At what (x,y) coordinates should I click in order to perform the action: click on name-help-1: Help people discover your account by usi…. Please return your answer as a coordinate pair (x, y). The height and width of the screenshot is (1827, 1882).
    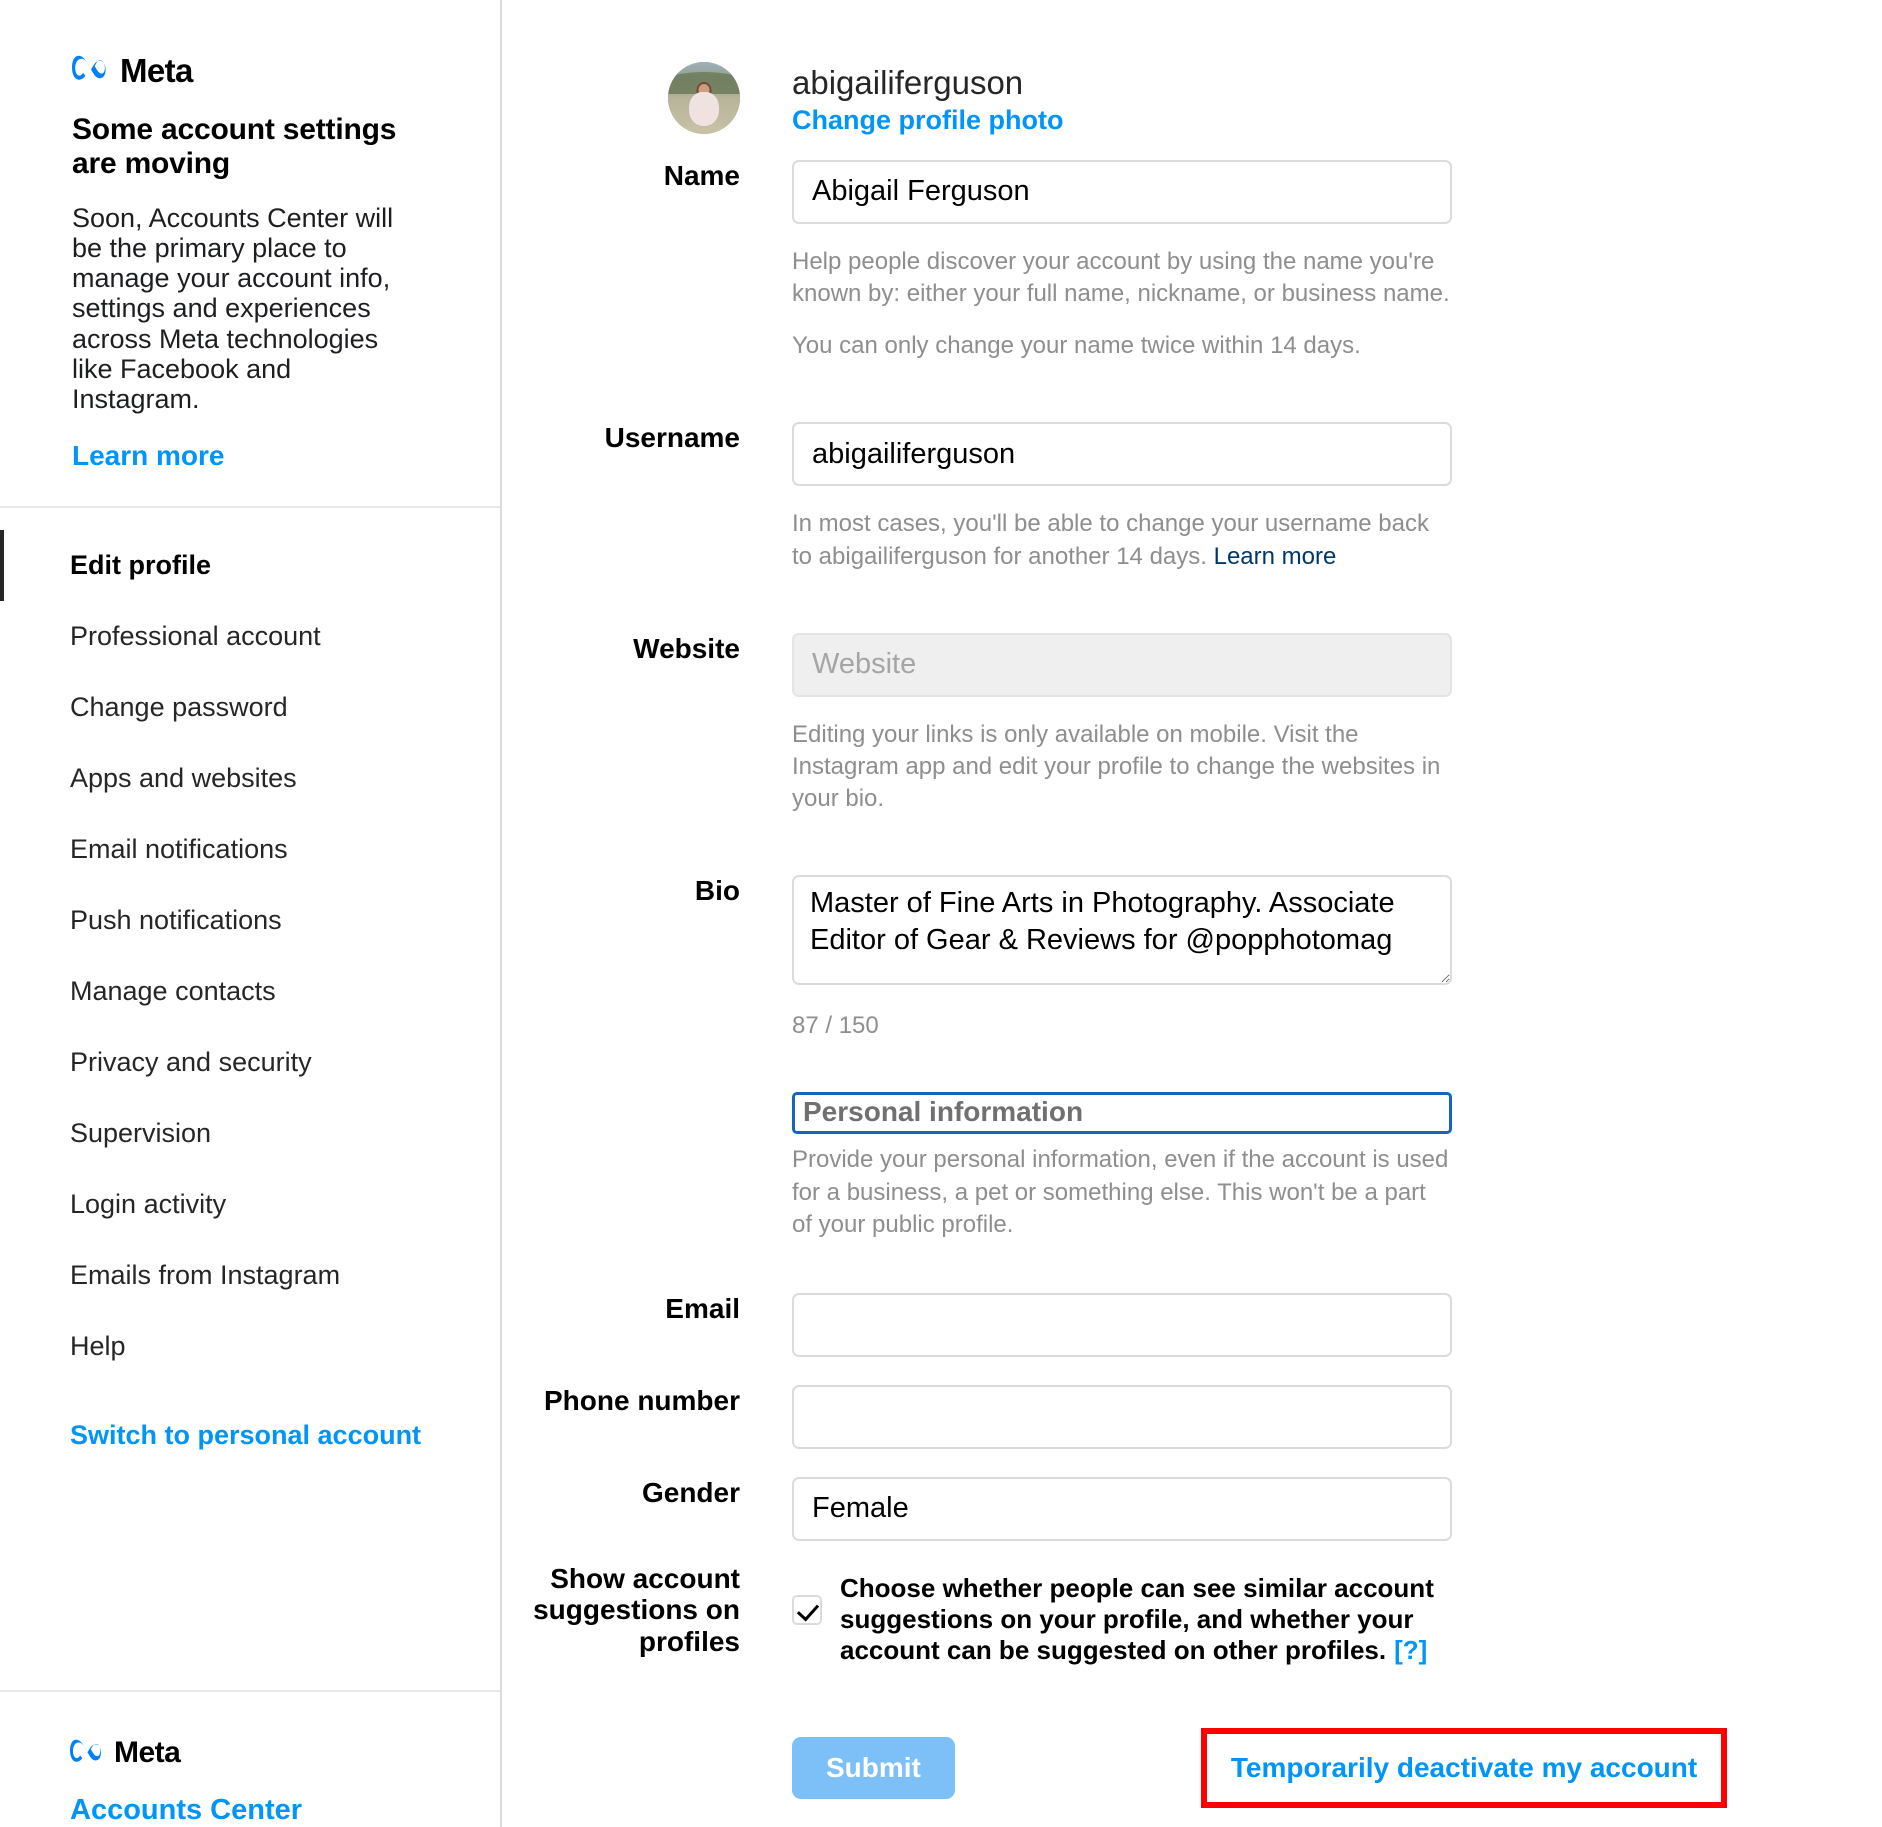
    Looking at the image, I should click on (1121, 277).